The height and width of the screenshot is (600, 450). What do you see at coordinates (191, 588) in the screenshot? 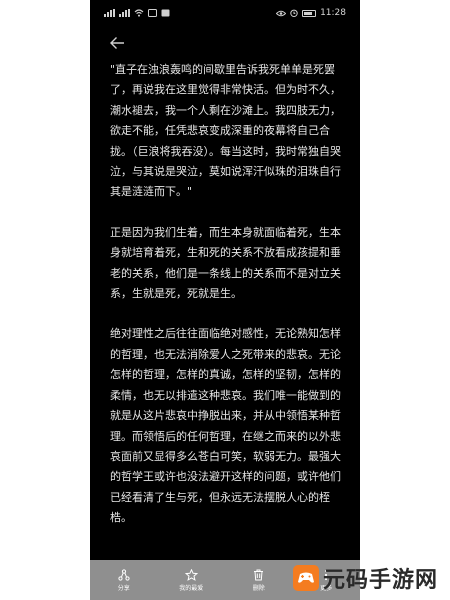
I see `favorite-label: 我的最爱` at bounding box center [191, 588].